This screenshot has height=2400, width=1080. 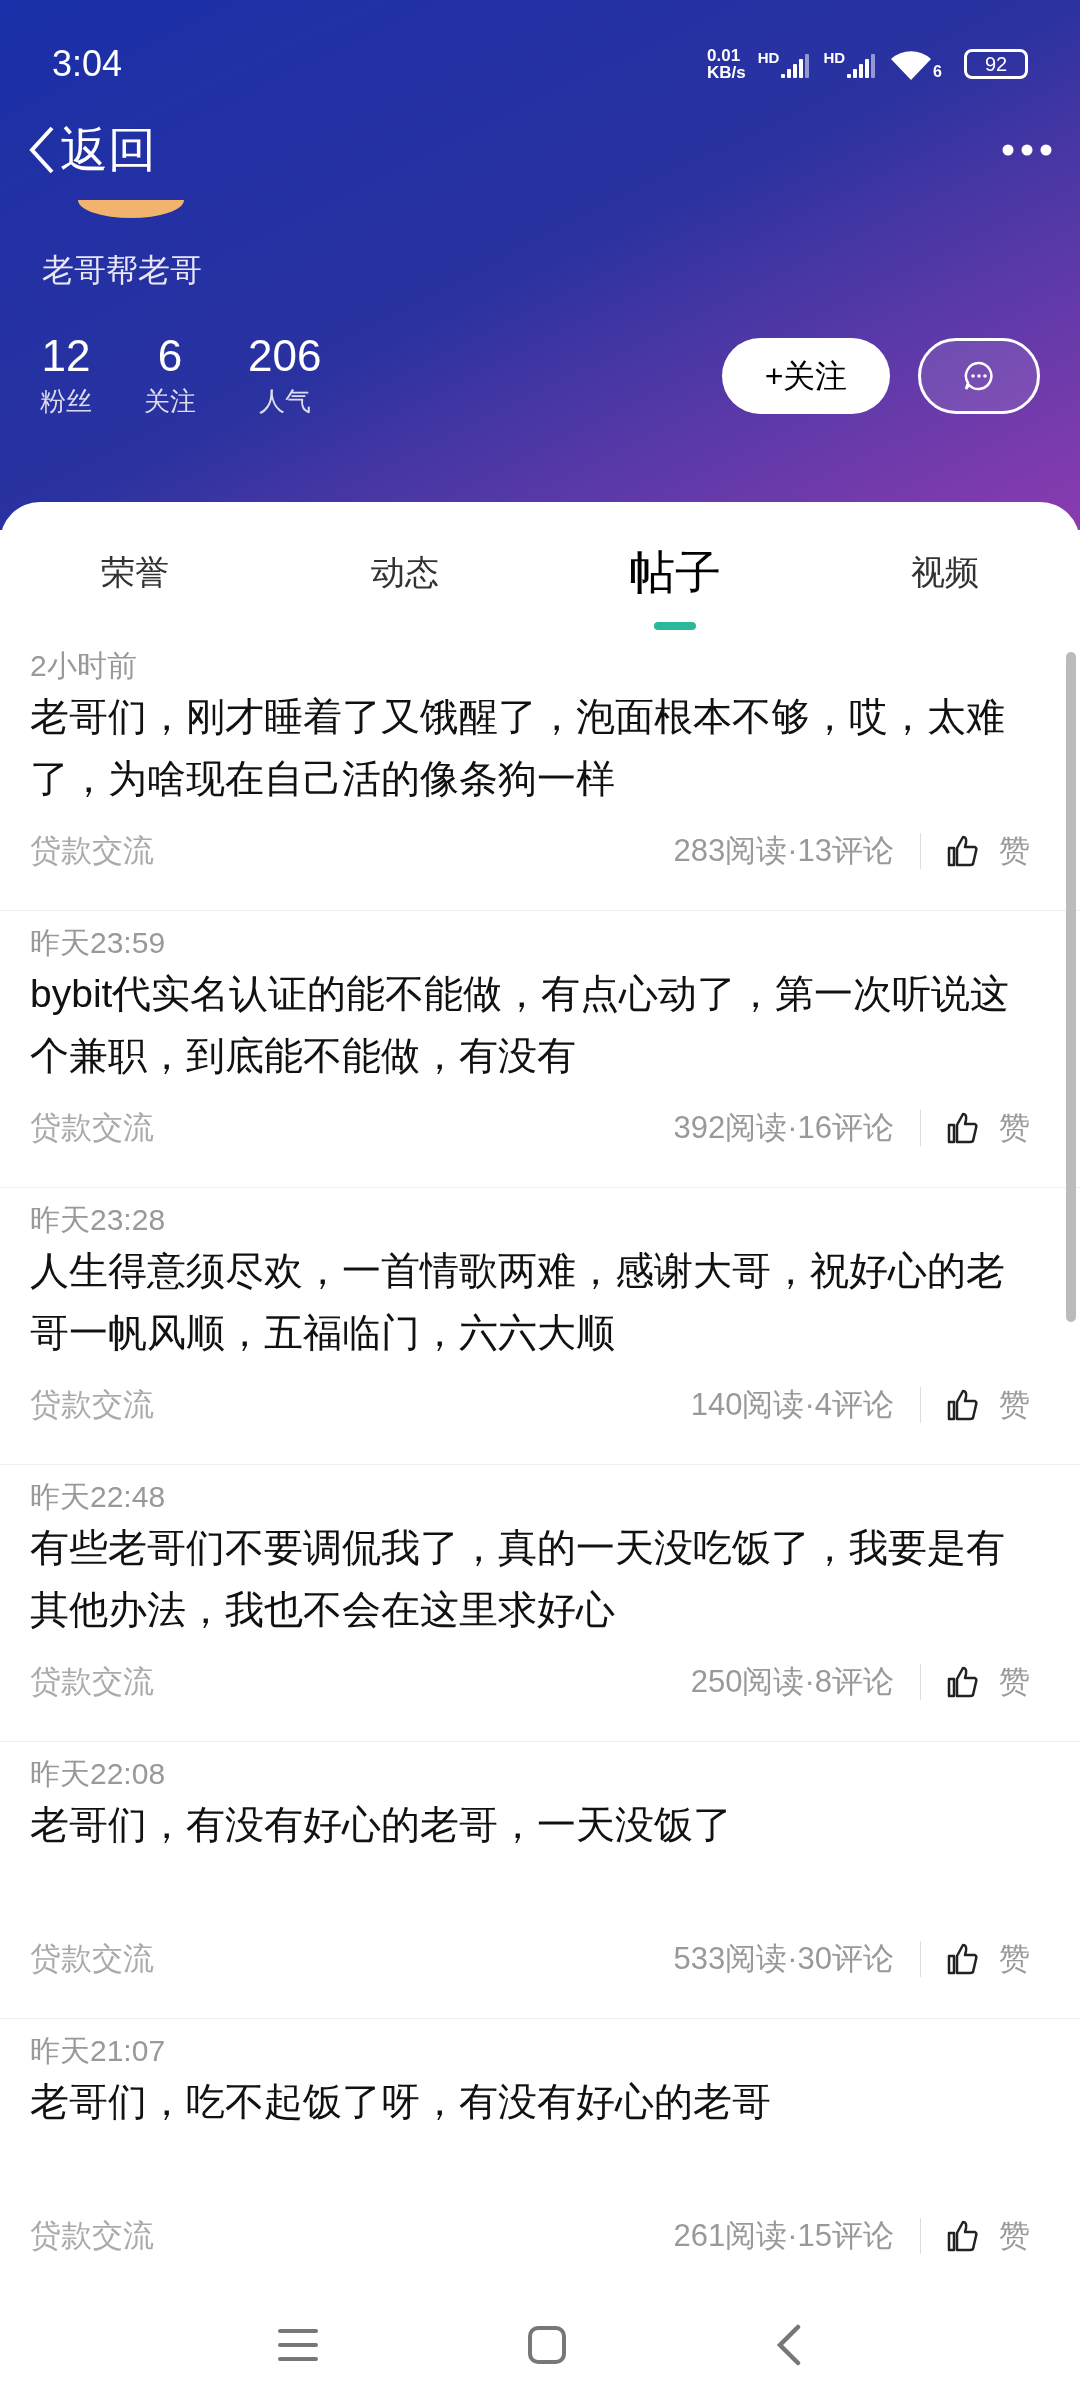 What do you see at coordinates (285, 356) in the screenshot?
I see `stat-value: 206` at bounding box center [285, 356].